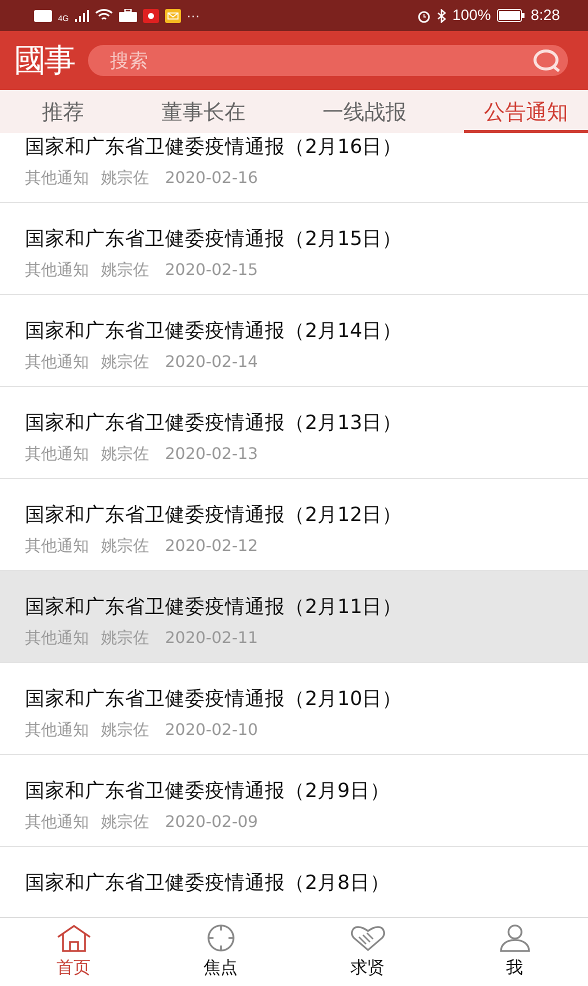 The image size is (588, 986). I want to click on bluetooth-icon, so click(441, 15).